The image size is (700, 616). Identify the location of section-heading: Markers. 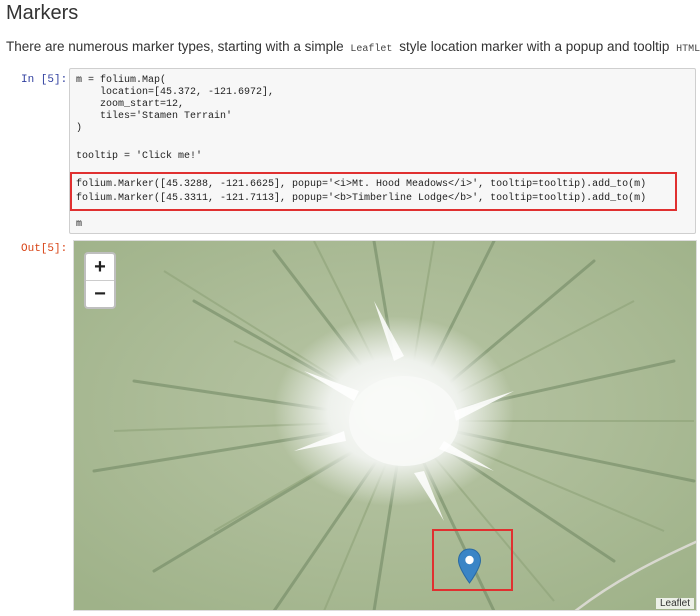
(42, 13).